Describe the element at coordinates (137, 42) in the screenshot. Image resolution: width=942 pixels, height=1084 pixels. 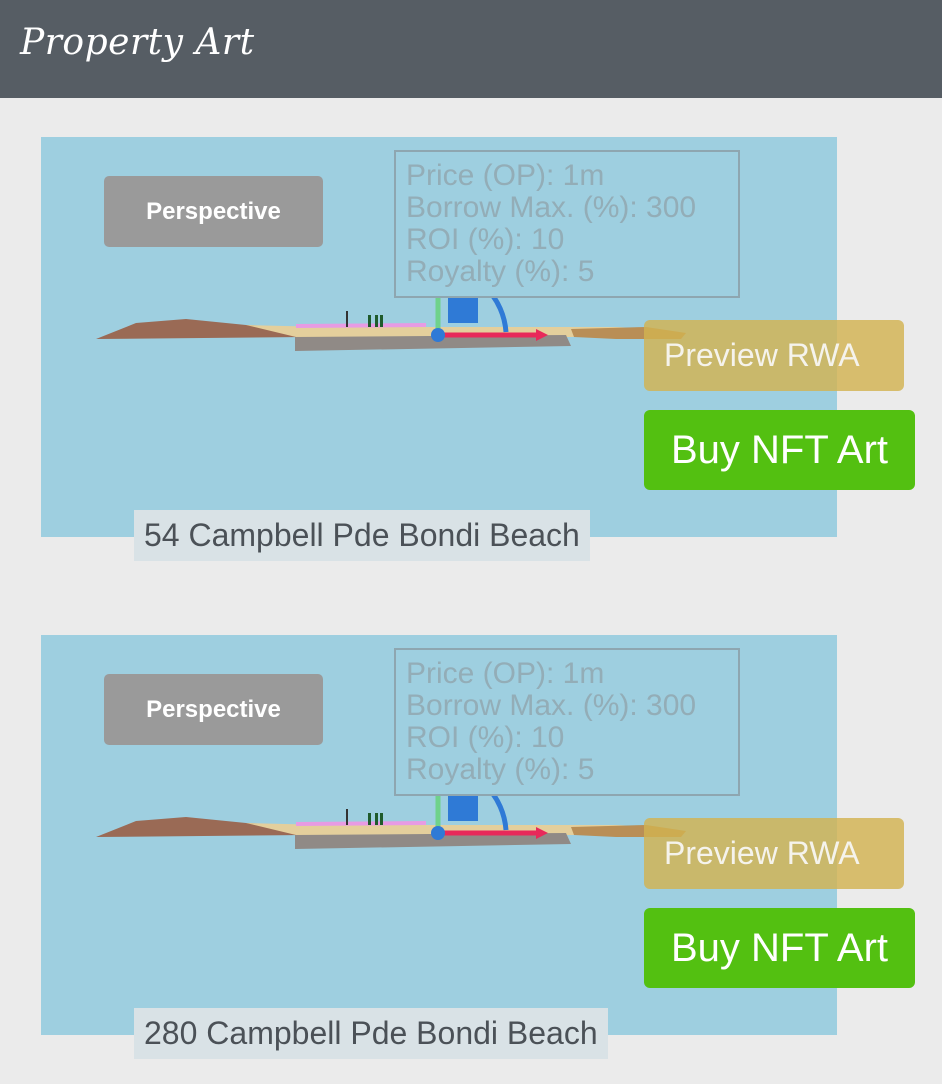
I see `app-title: Property Art` at that location.